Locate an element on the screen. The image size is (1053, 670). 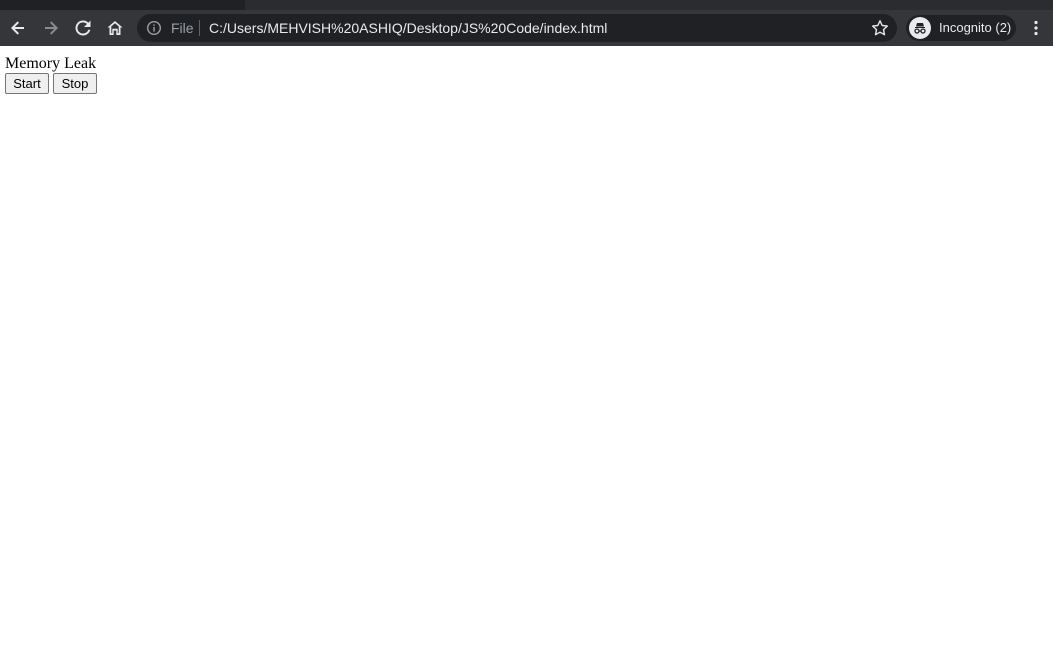
home-icon is located at coordinates (115, 28).